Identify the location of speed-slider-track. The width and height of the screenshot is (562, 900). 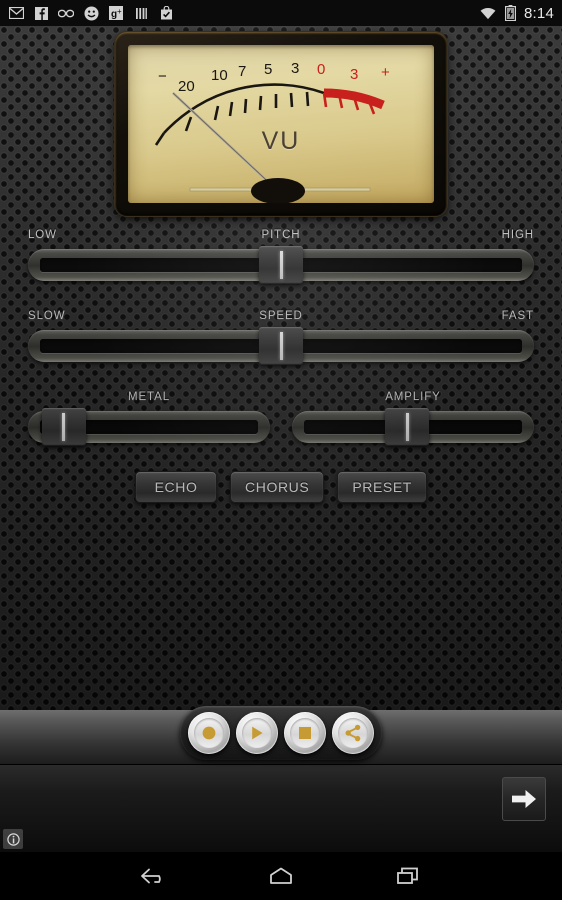
(281, 346).